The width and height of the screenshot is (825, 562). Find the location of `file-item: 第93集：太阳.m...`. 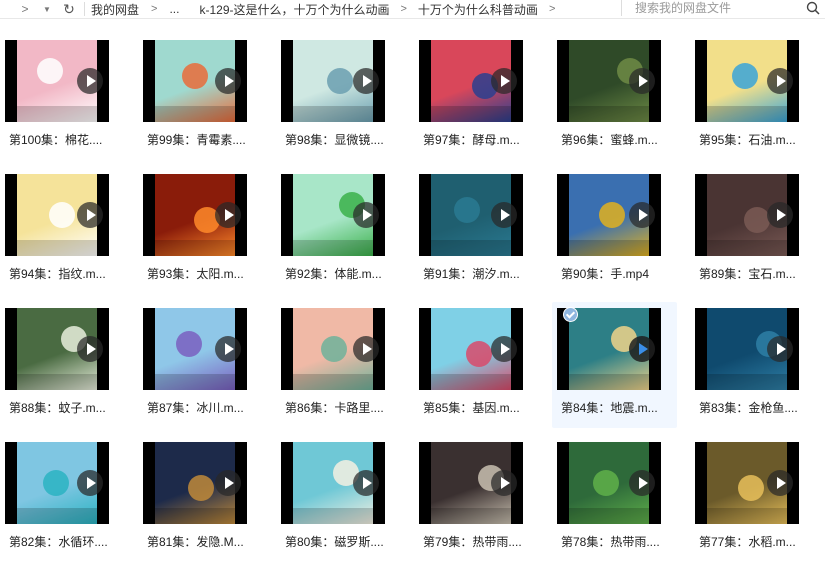

file-item: 第93集：太阳.m... is located at coordinates (200, 234).